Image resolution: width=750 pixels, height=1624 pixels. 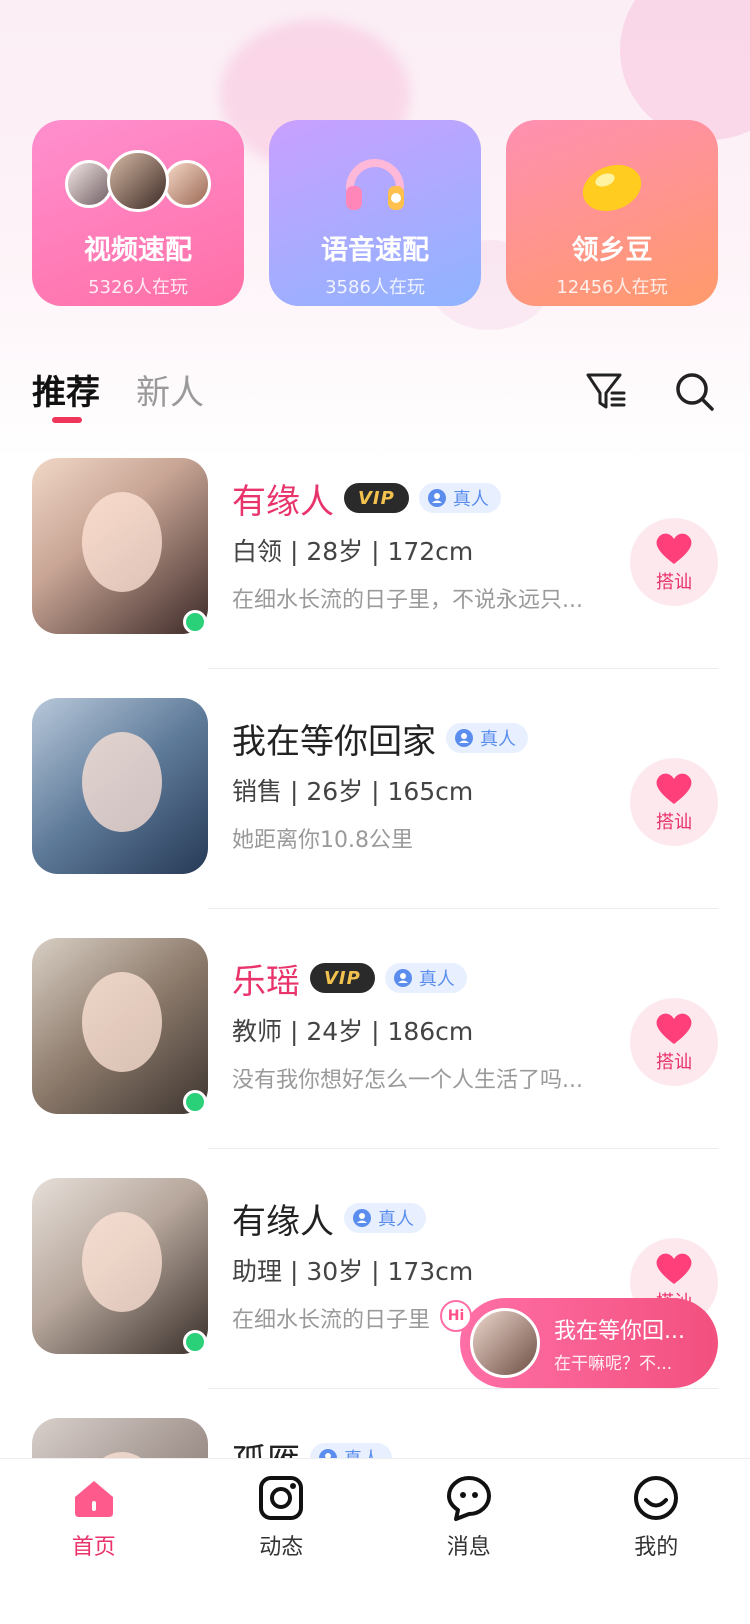 What do you see at coordinates (456, 1316) in the screenshot?
I see `hi-badge: Hi` at bounding box center [456, 1316].